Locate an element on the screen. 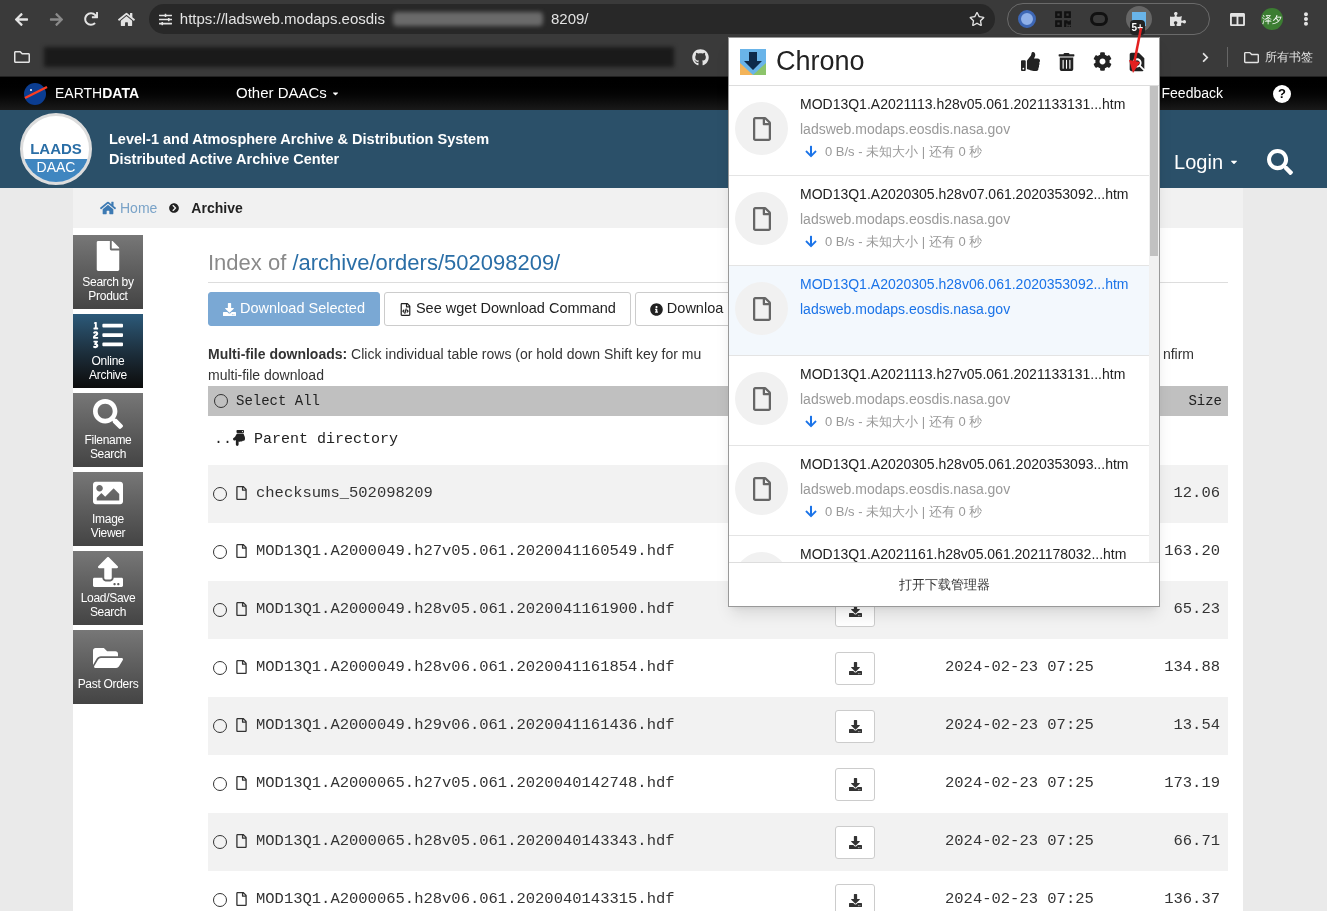  sidebar-item: Image Viewer is located at coordinates (108, 509).